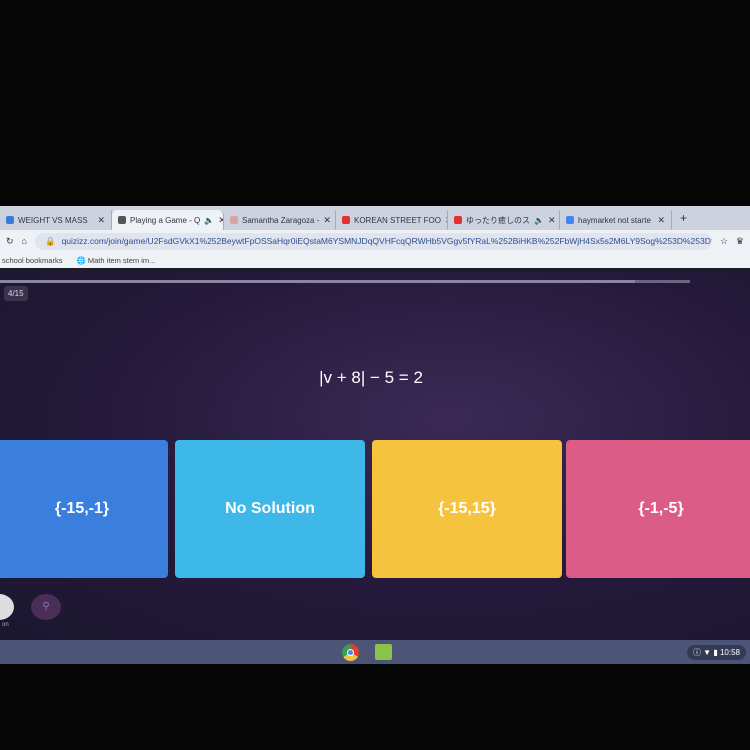 The height and width of the screenshot is (750, 750). What do you see at coordinates (53, 220) in the screenshot?
I see `tab-title: WEIGHT VS MASS` at bounding box center [53, 220].